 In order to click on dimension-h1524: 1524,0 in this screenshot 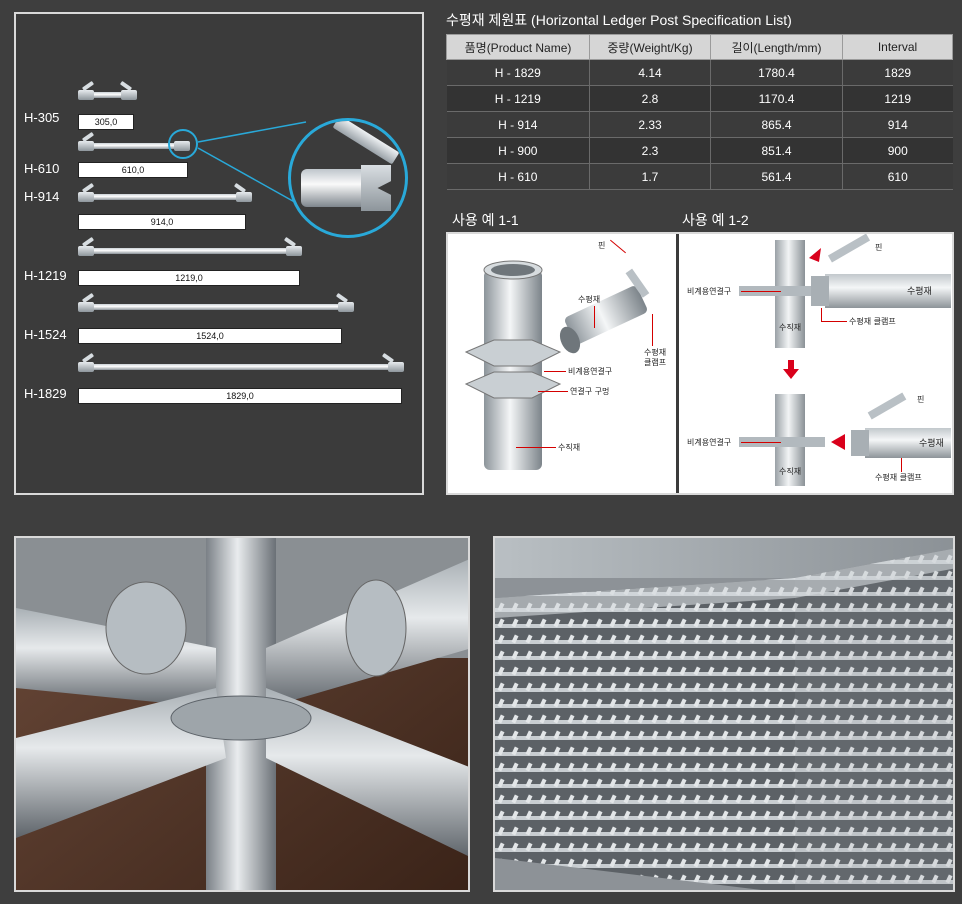, I will do `click(210, 336)`.